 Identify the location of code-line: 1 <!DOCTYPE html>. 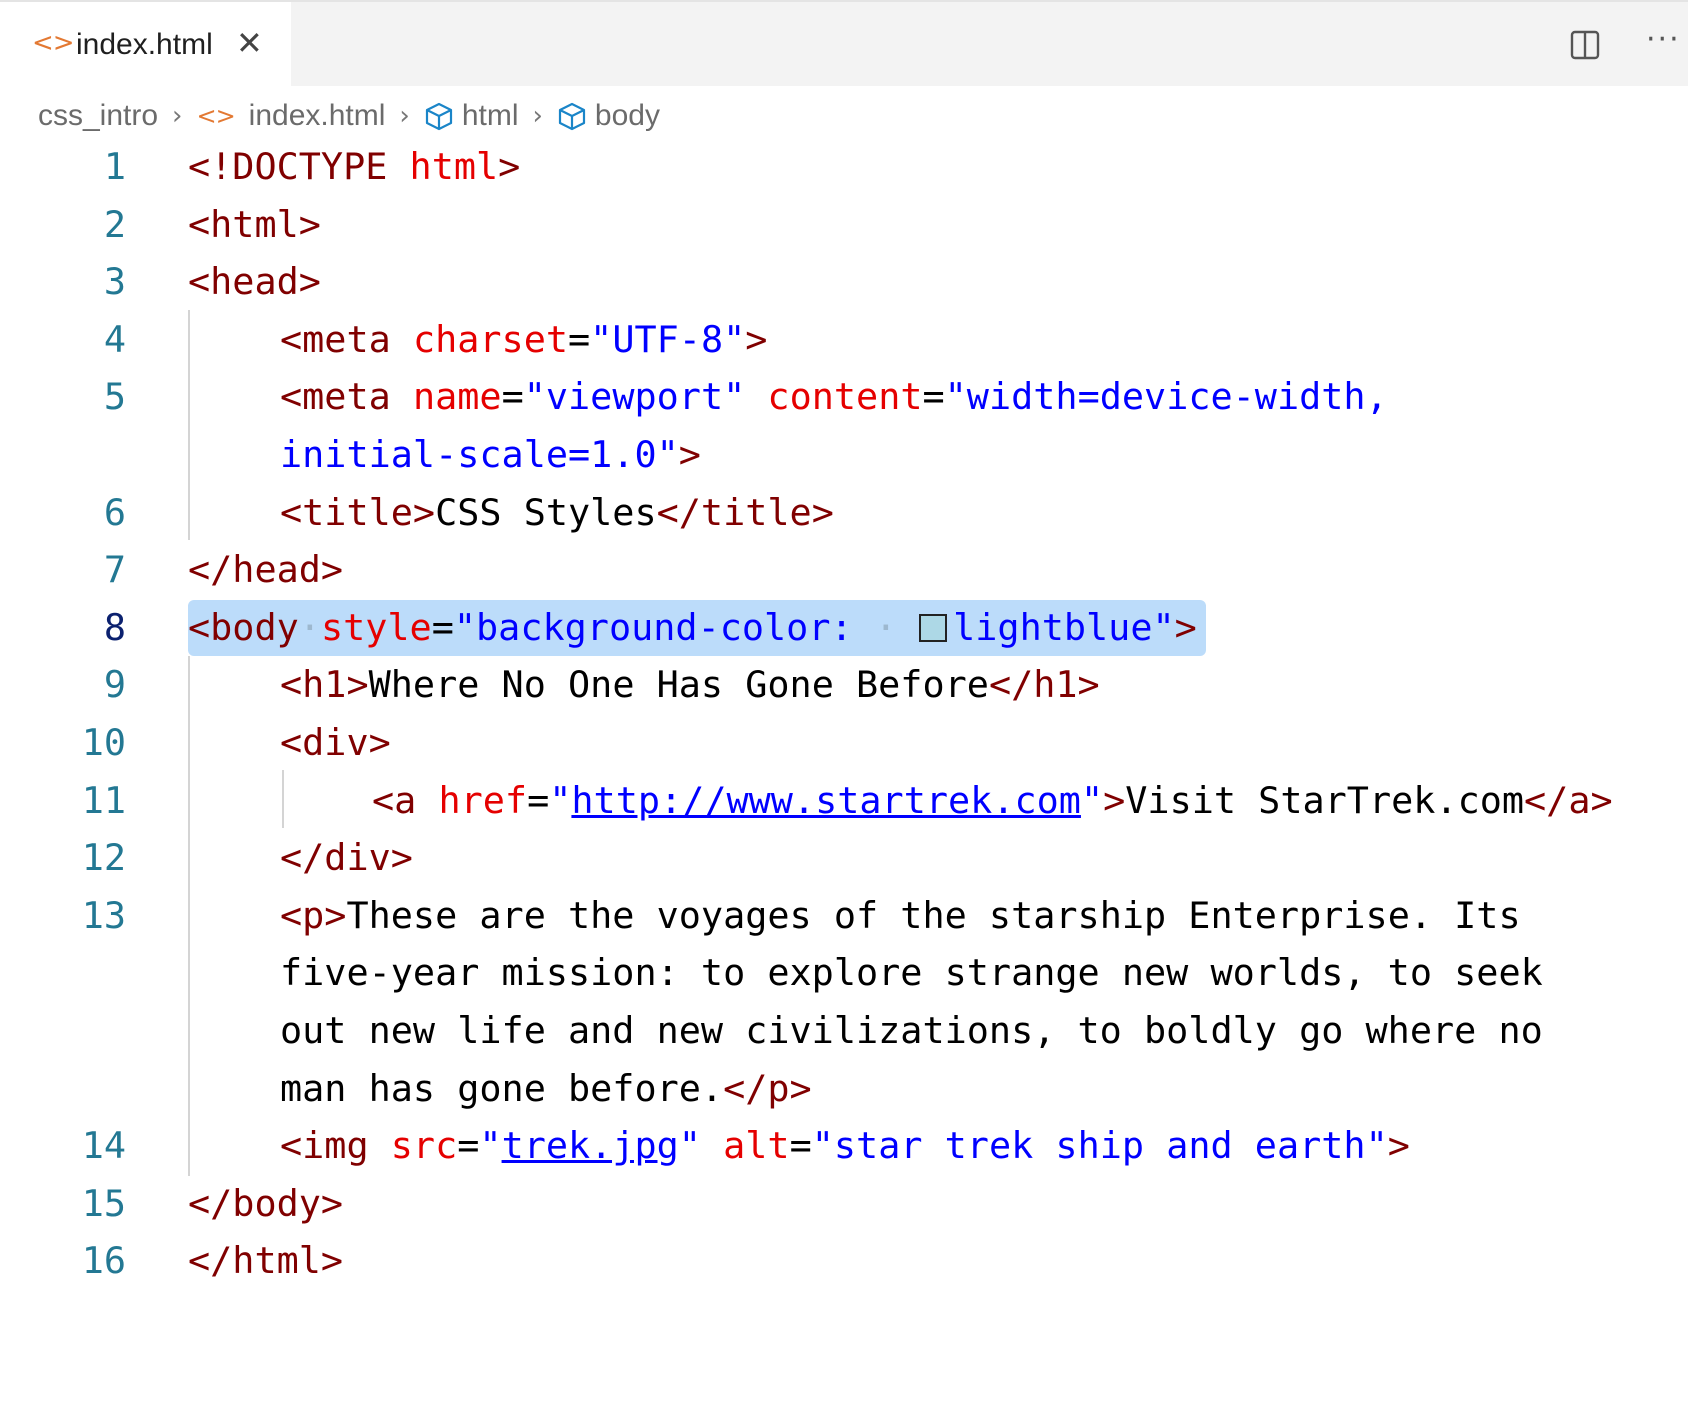
(844, 167).